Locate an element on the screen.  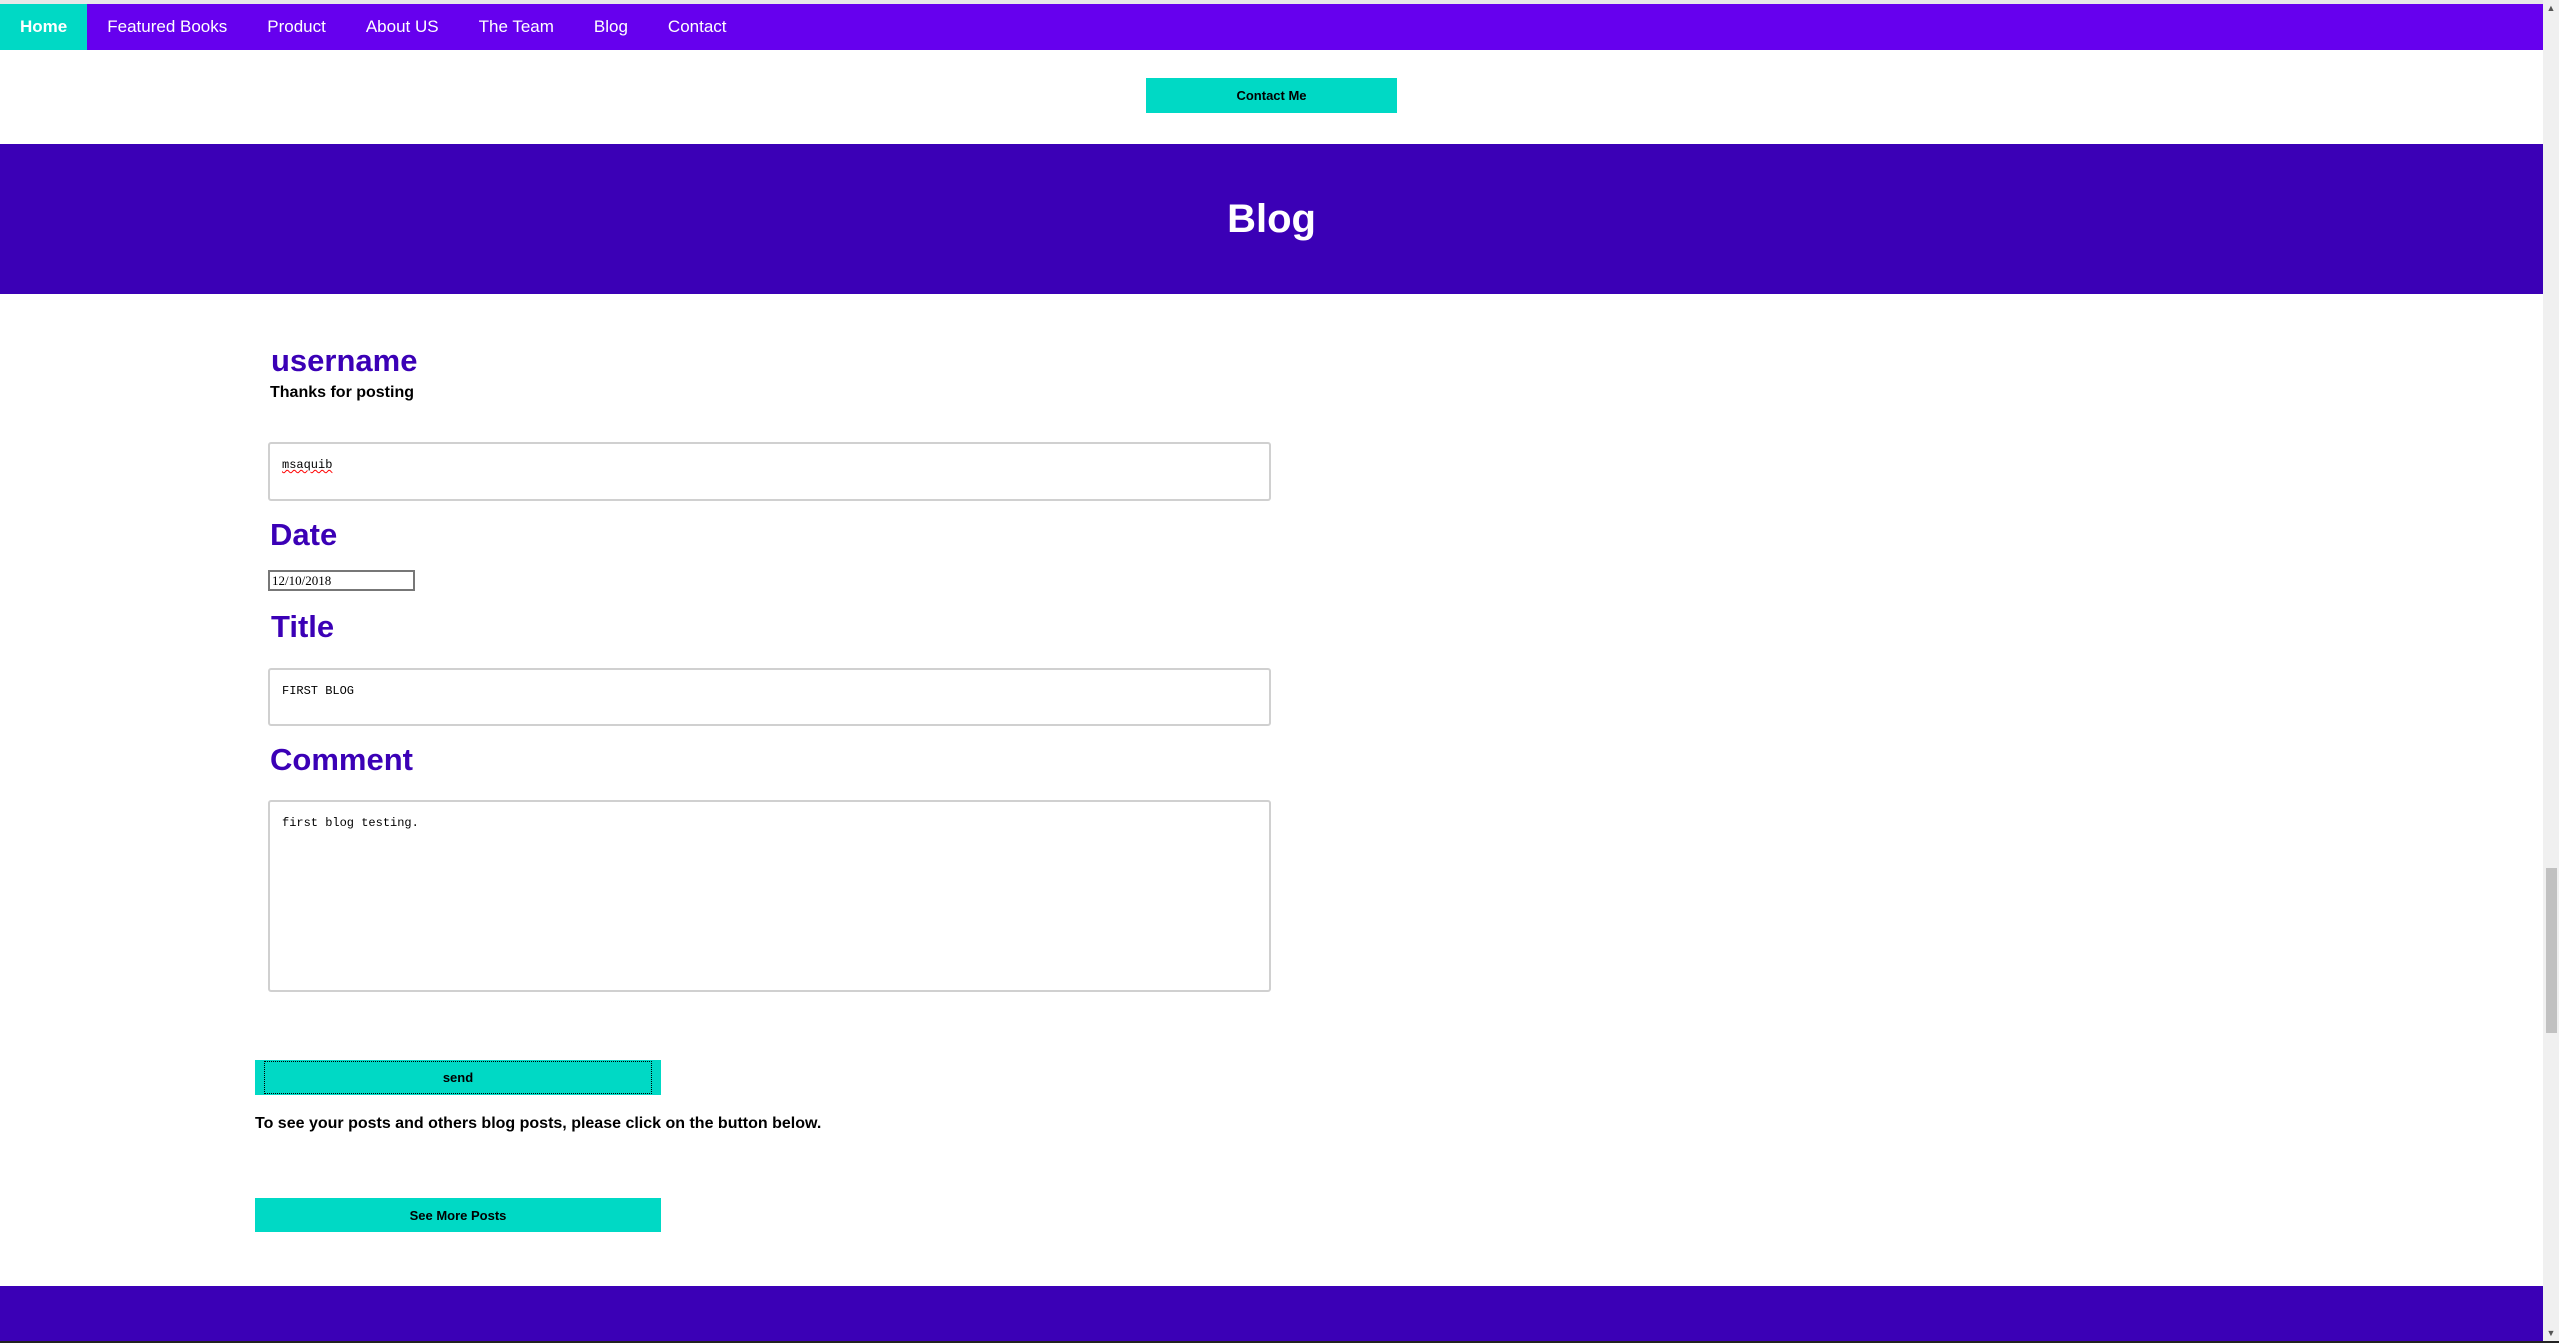
nav-the-team: The Team is located at coordinates (516, 27).